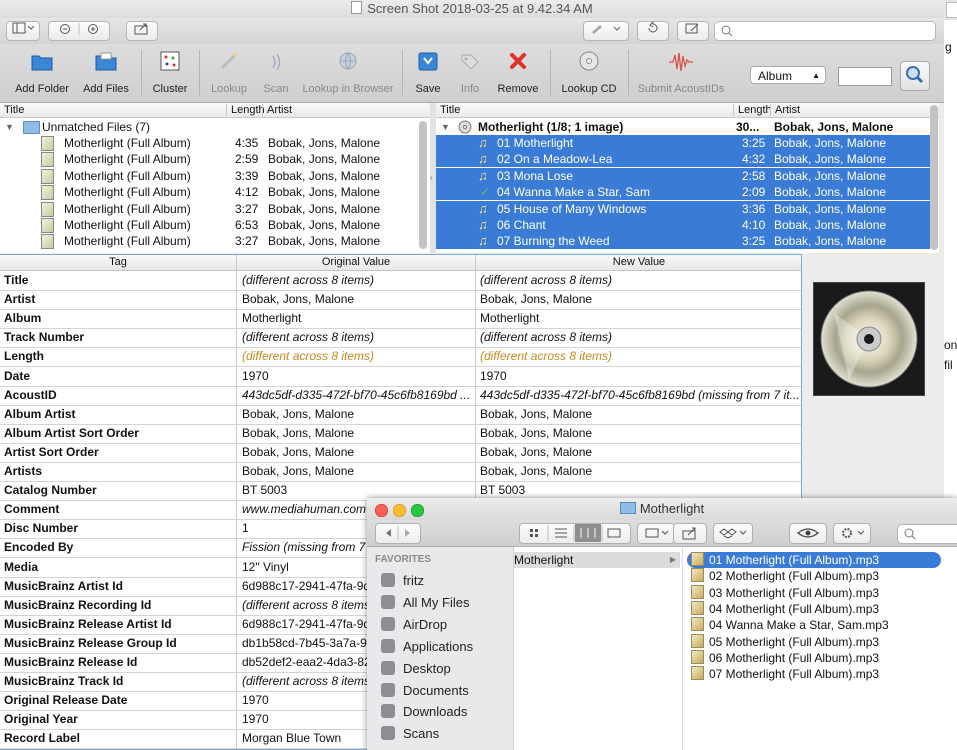  What do you see at coordinates (427, 647) in the screenshot?
I see `sidebar-item-applications: Applications` at bounding box center [427, 647].